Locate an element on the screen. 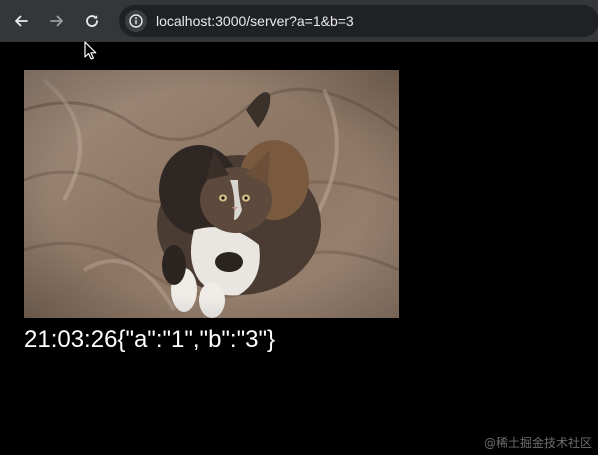  reload-button is located at coordinates (92, 21).